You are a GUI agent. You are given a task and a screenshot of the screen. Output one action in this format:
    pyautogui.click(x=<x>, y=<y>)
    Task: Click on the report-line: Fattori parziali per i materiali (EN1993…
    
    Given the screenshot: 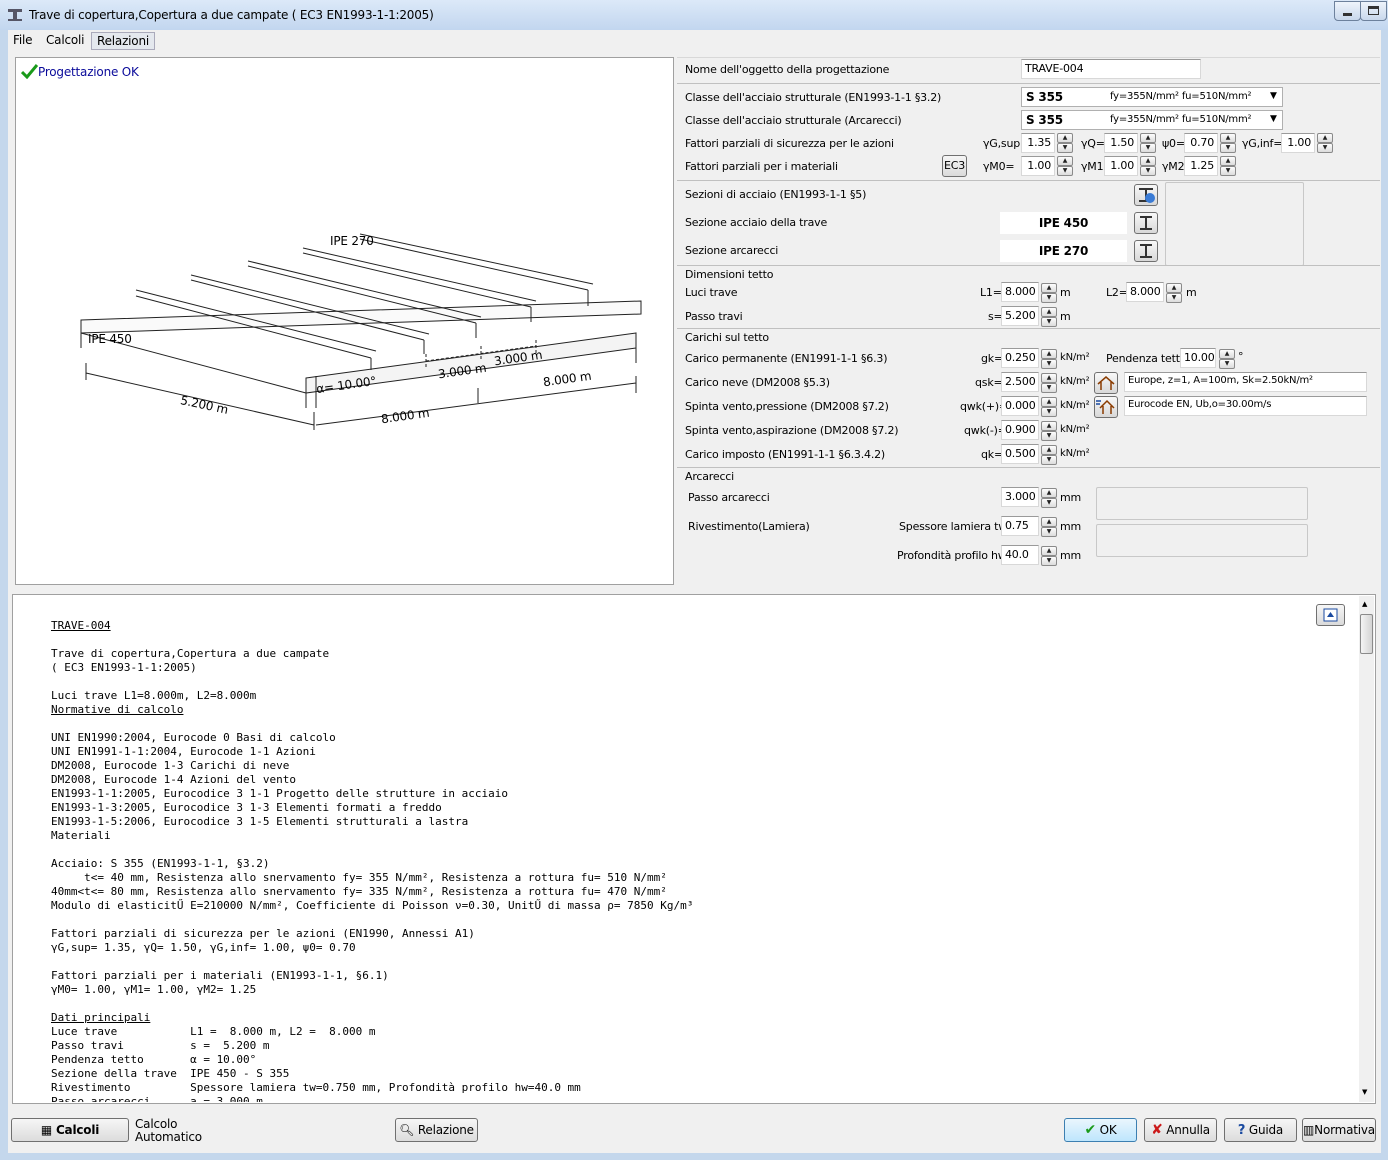 What is the action you would take?
    pyautogui.click(x=220, y=975)
    